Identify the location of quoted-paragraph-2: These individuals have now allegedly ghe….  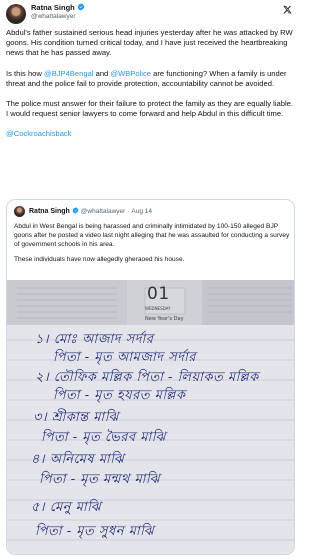
(99, 259).